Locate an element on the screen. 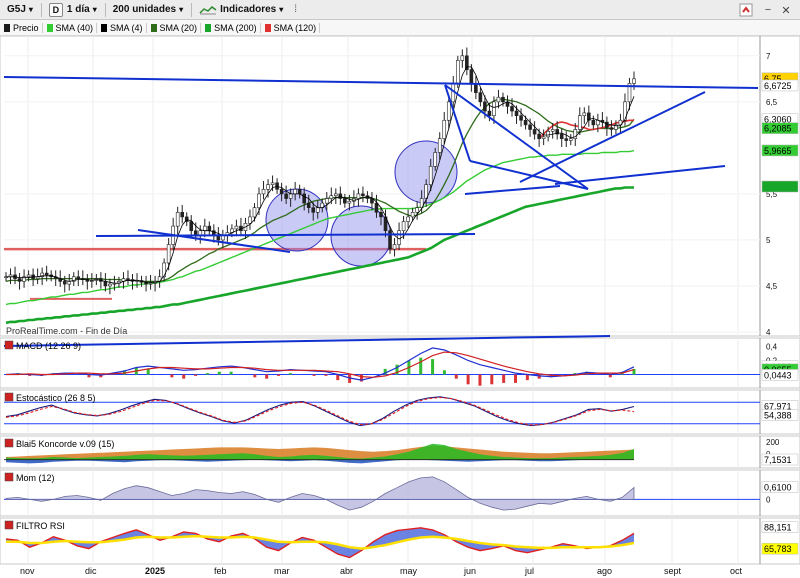 The width and height of the screenshot is (800, 578). x-tick-label: nov is located at coordinates (27, 571).